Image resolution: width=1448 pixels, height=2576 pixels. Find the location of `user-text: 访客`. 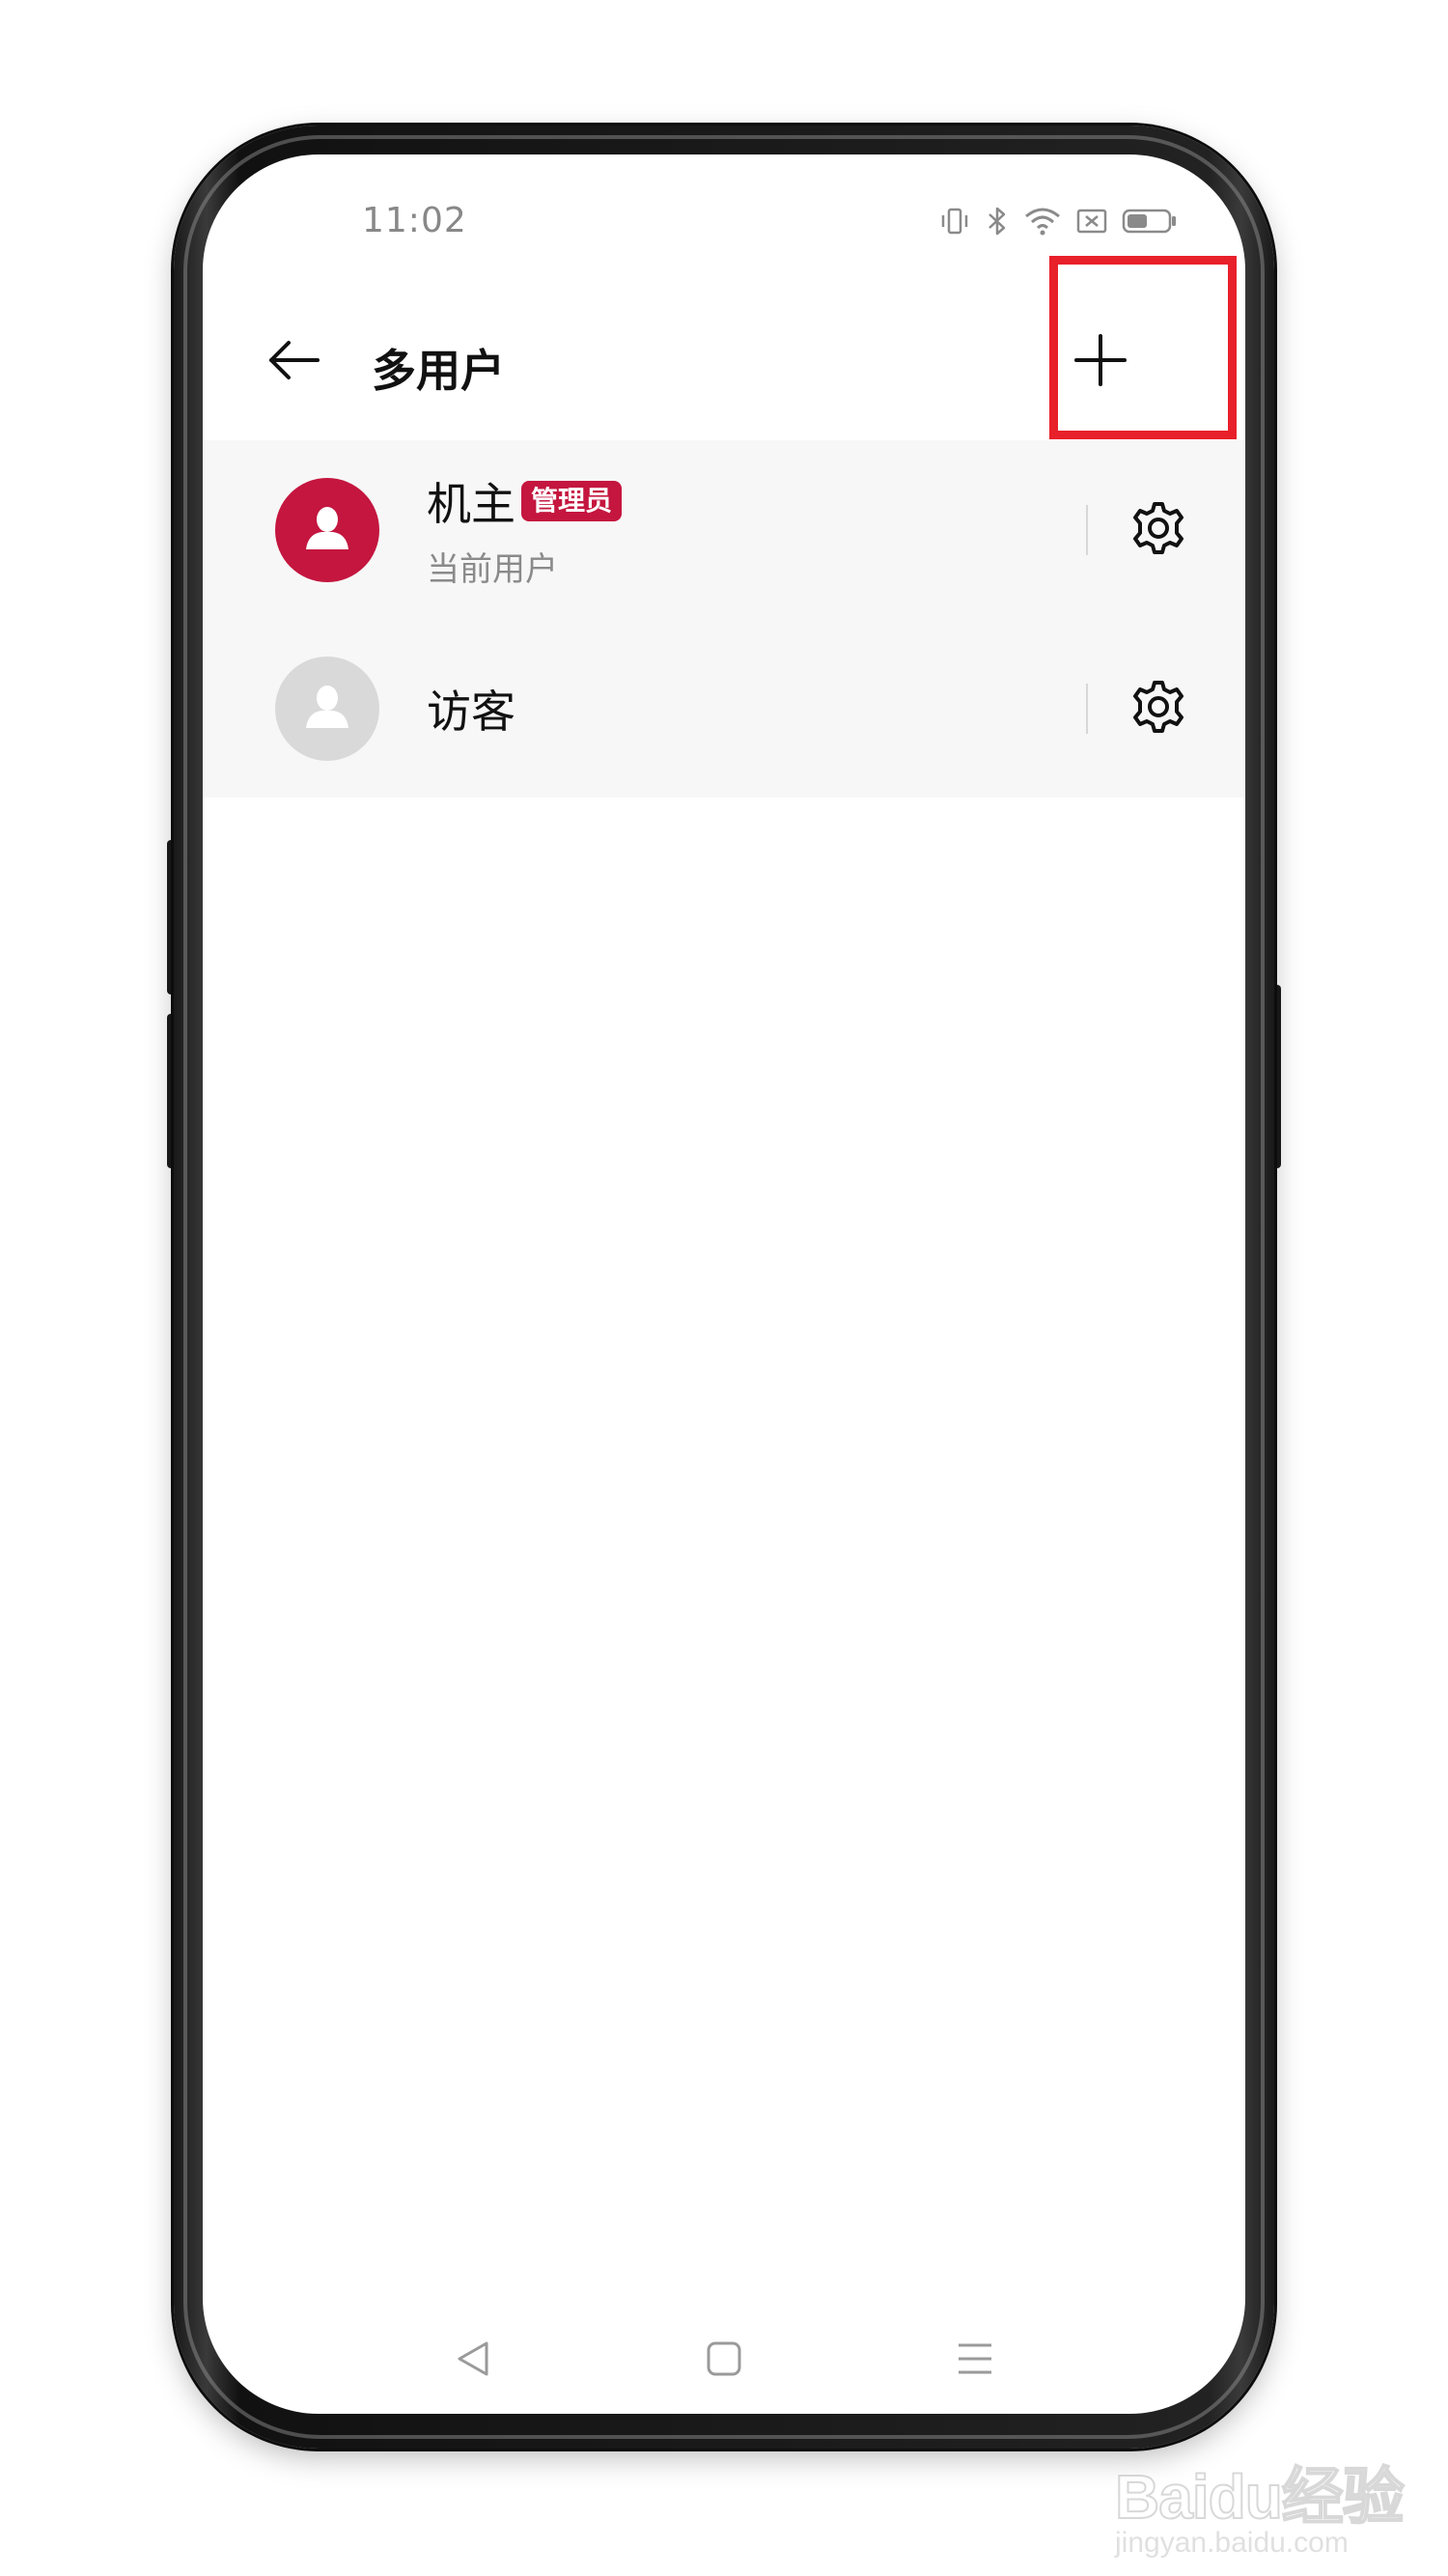

user-text: 访客 is located at coordinates (471, 709).